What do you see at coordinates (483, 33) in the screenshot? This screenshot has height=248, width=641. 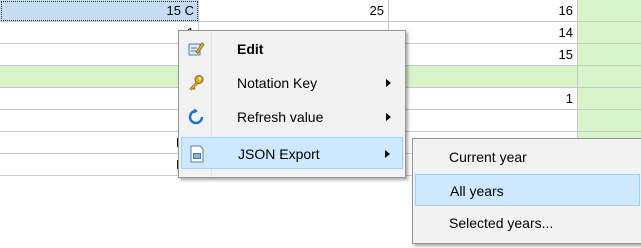 I see `grid-cell: 14` at bounding box center [483, 33].